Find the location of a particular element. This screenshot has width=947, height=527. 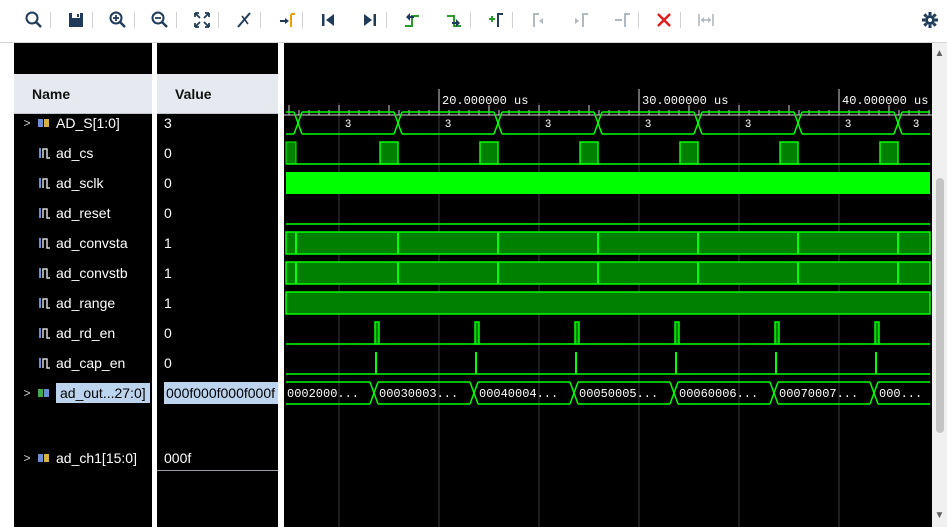

signal-row-ad_convsta: ad_convsta is located at coordinates (83, 243).